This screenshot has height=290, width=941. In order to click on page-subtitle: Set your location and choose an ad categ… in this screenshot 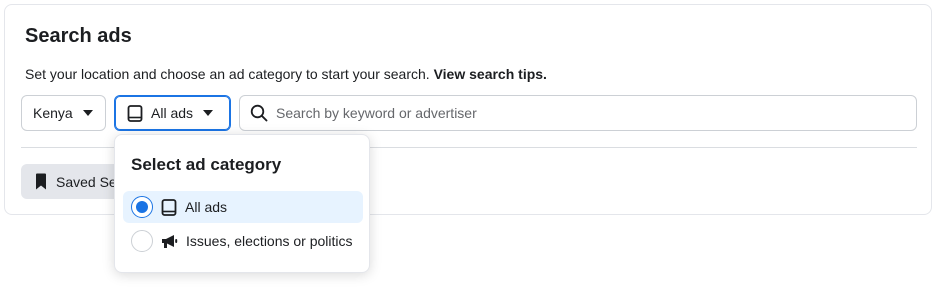, I will do `click(286, 74)`.